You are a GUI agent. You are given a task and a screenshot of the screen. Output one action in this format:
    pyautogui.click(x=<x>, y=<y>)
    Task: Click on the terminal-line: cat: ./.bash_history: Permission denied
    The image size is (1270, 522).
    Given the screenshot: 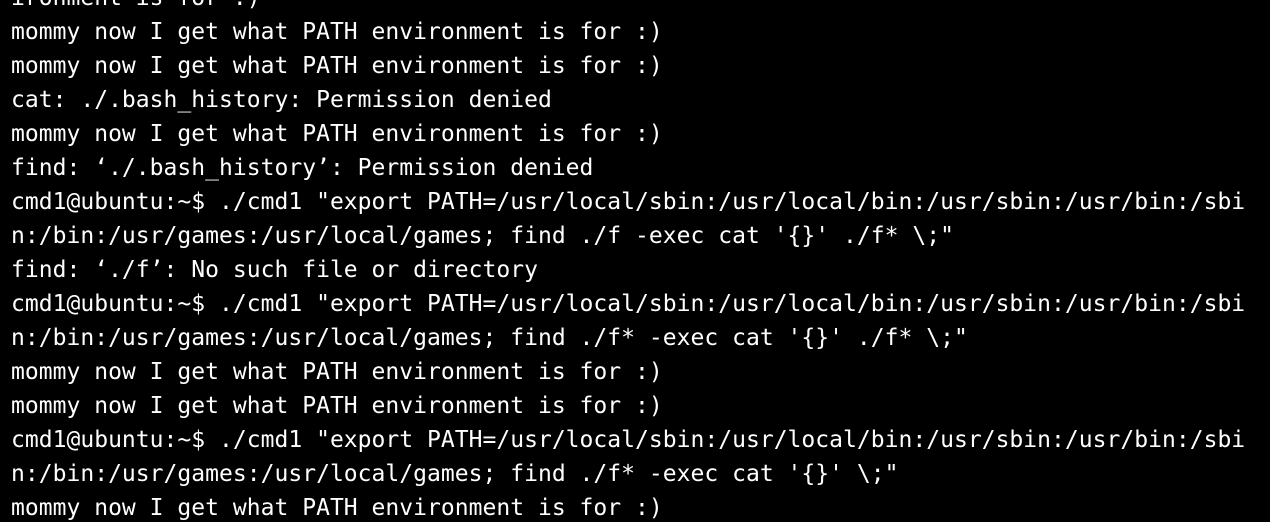 What is the action you would take?
    pyautogui.click(x=281, y=100)
    